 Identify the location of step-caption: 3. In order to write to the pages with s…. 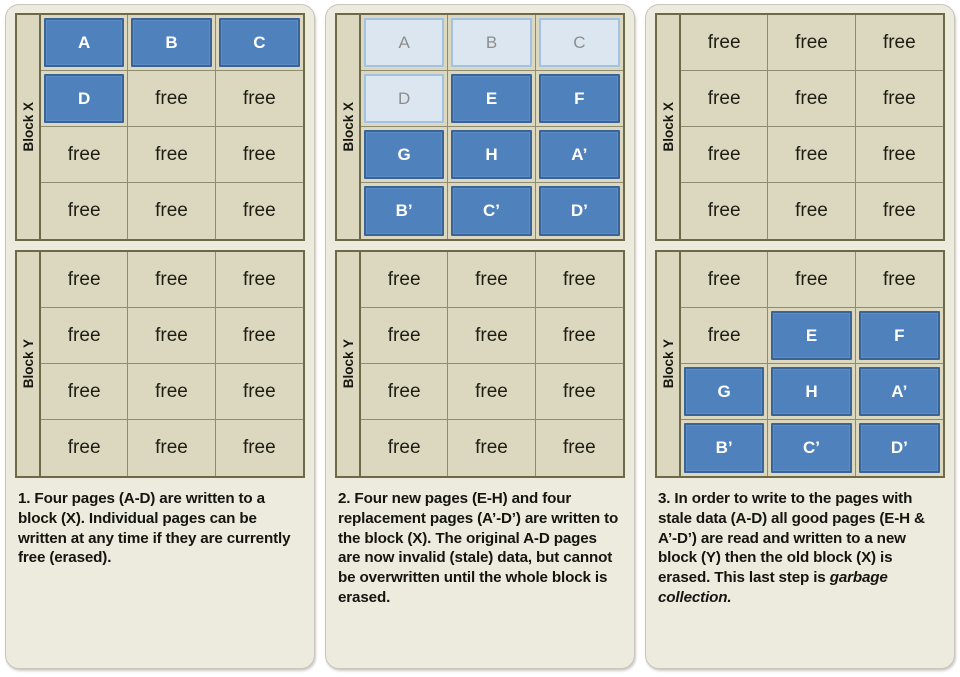
(800, 573).